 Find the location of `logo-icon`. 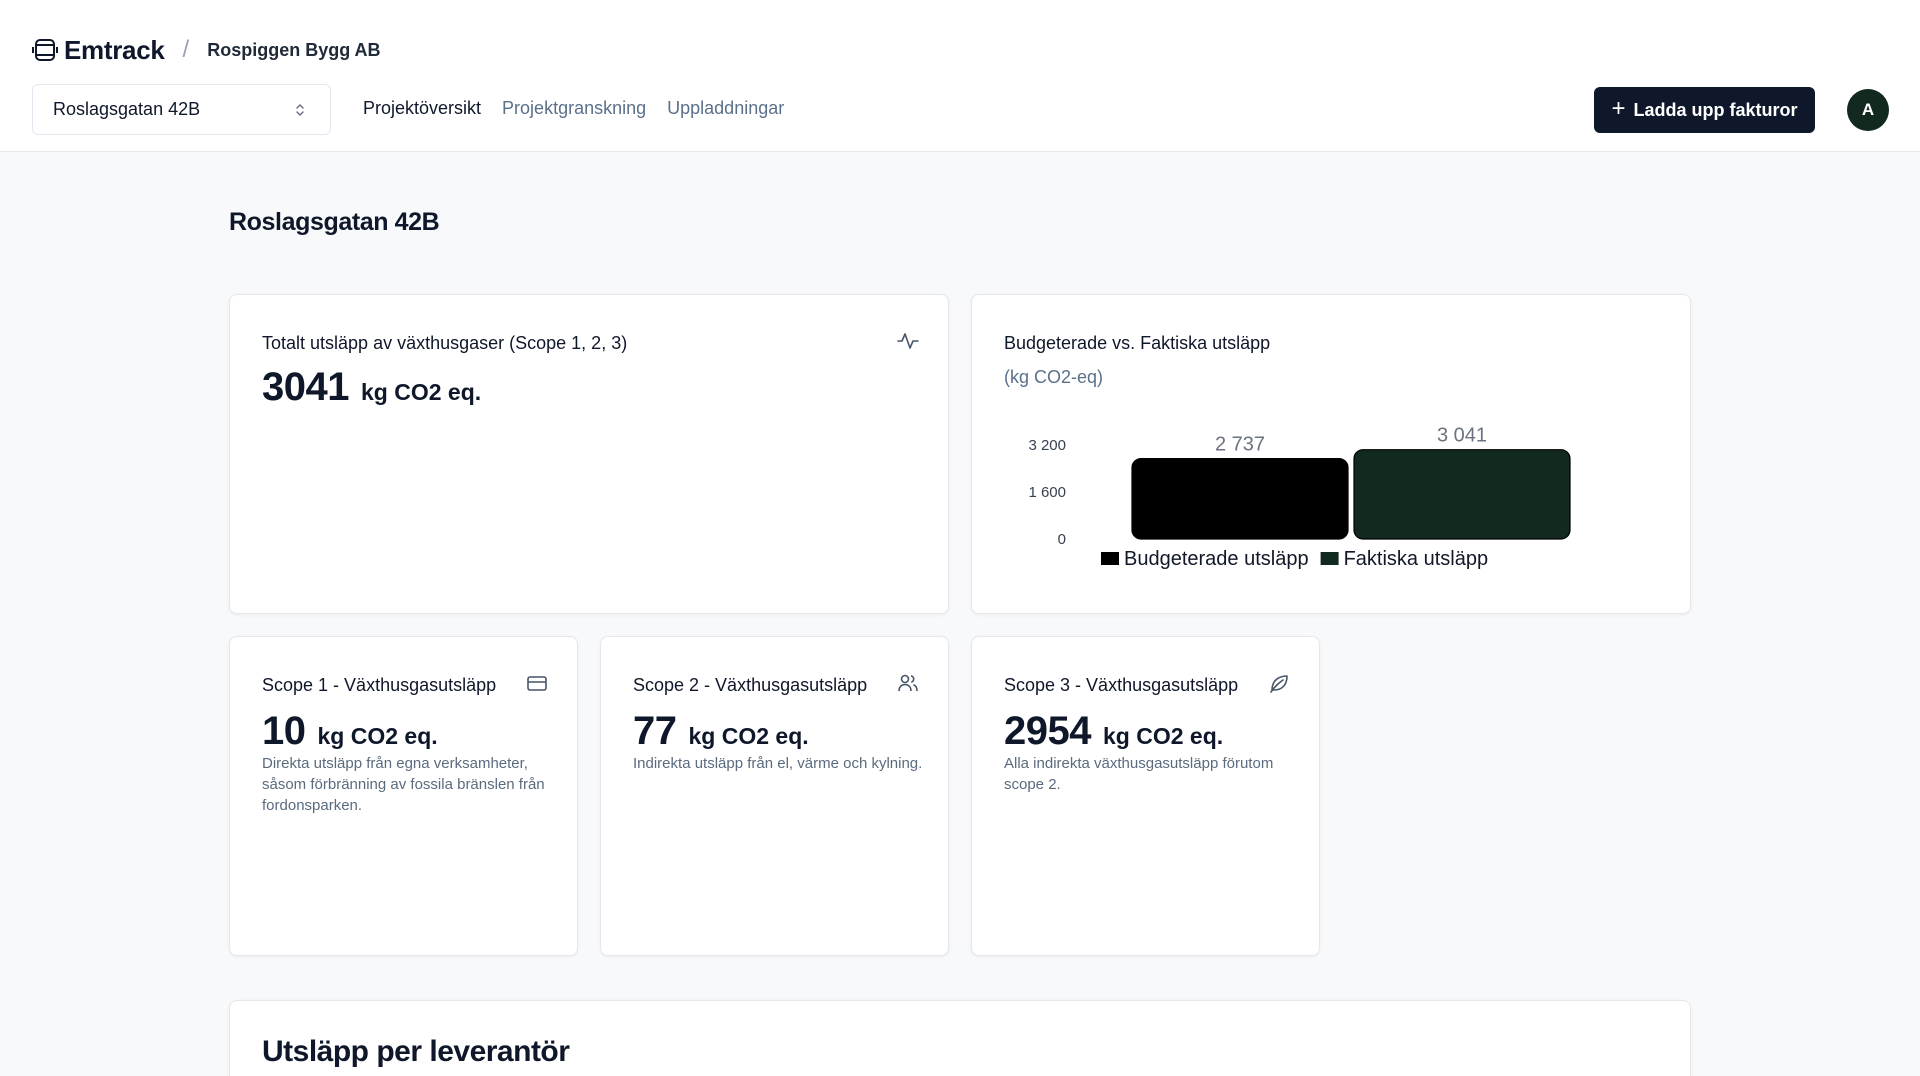

logo-icon is located at coordinates (45, 50).